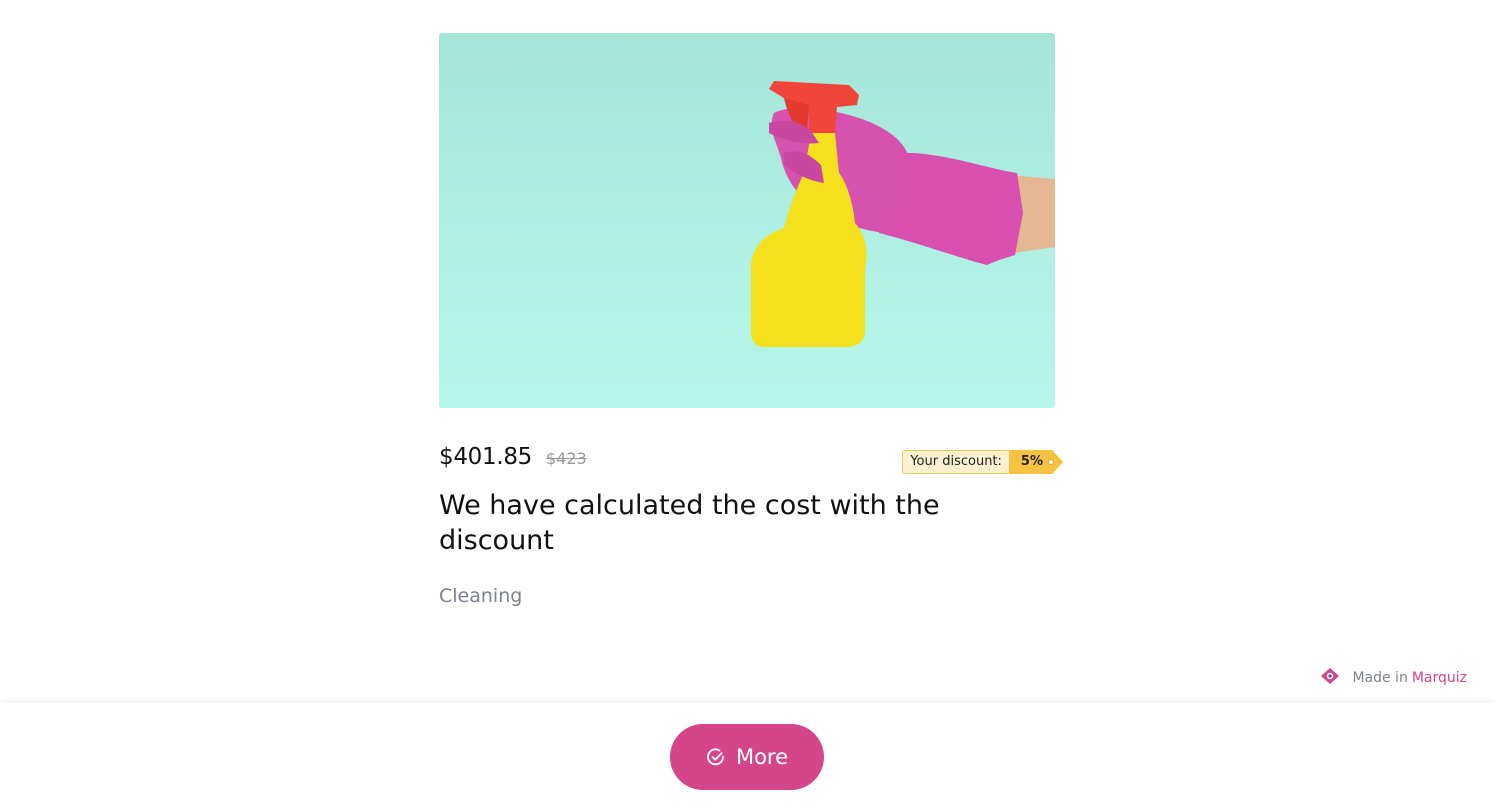 The height and width of the screenshot is (808, 1495). I want to click on more-button-label: More, so click(762, 757).